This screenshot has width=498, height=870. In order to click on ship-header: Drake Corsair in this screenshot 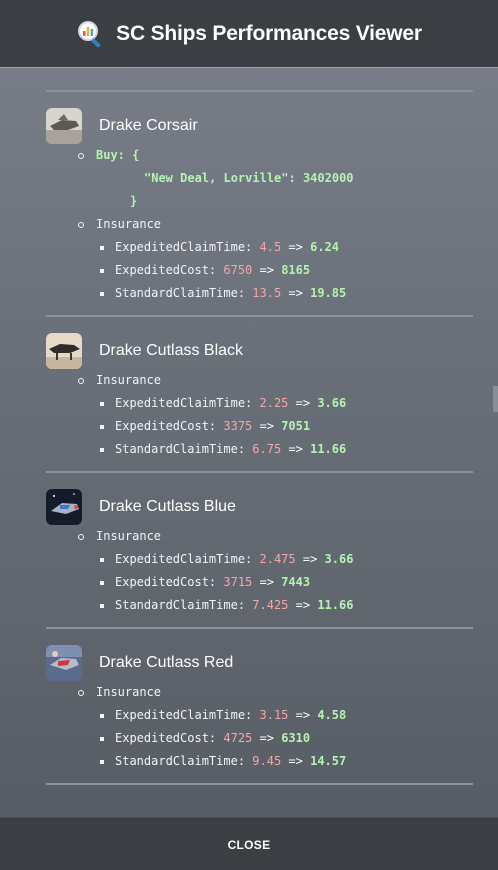, I will do `click(259, 126)`.